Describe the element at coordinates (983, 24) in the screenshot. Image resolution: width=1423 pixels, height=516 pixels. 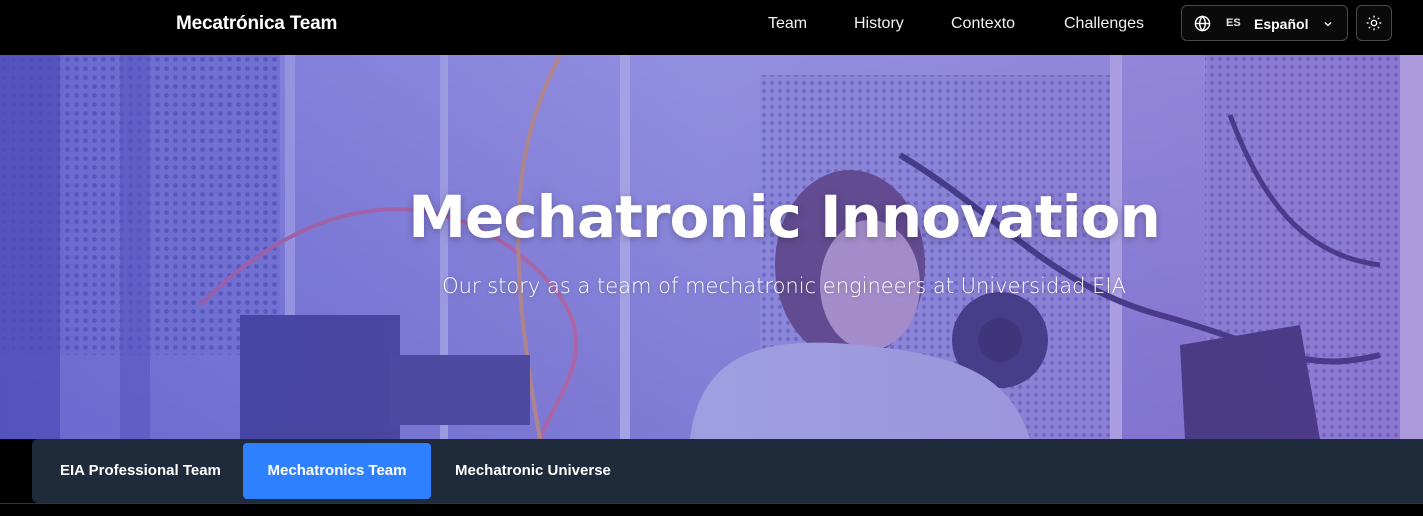
I see `nav-link-contexto: Contexto` at that location.